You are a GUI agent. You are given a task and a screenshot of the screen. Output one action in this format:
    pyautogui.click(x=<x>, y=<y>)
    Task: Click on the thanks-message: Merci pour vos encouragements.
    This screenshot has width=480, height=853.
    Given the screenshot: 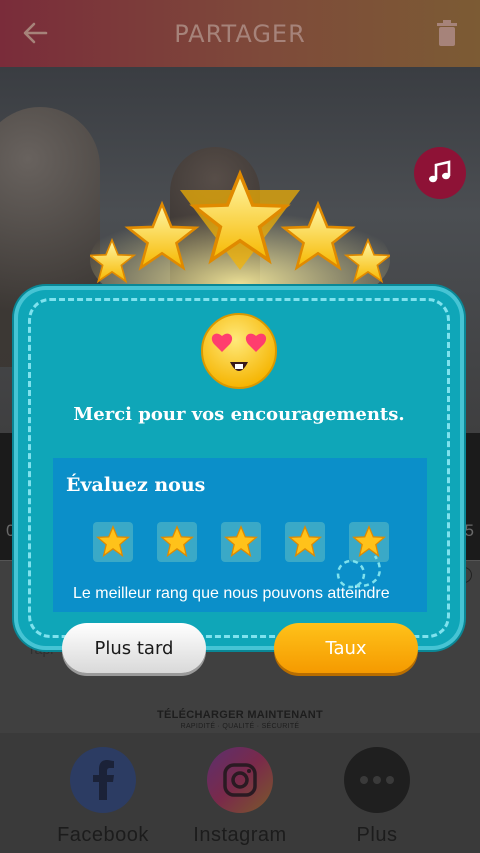 What is the action you would take?
    pyautogui.click(x=239, y=414)
    